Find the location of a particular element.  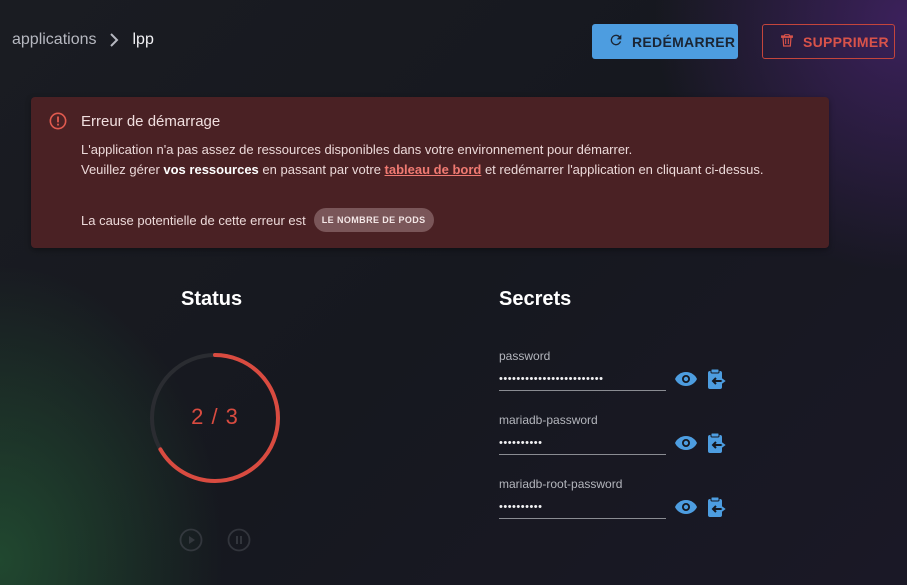

secret-label: password is located at coordinates (525, 356).